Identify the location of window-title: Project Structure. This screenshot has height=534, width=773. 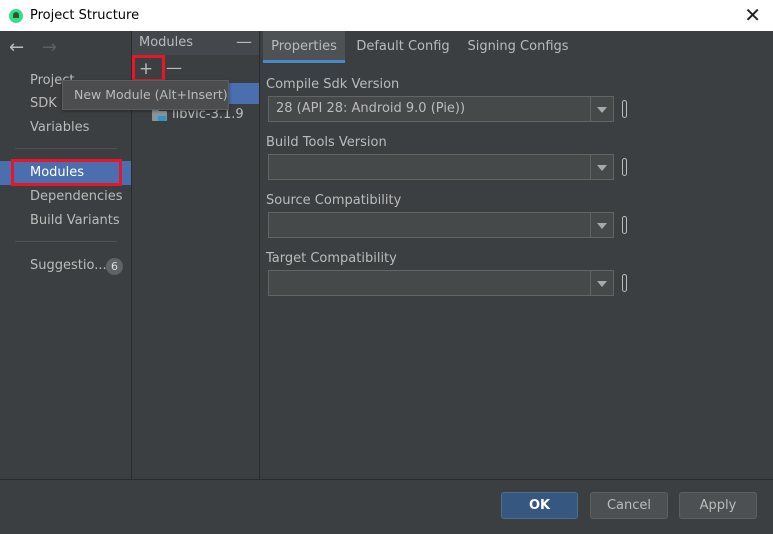
(85, 15).